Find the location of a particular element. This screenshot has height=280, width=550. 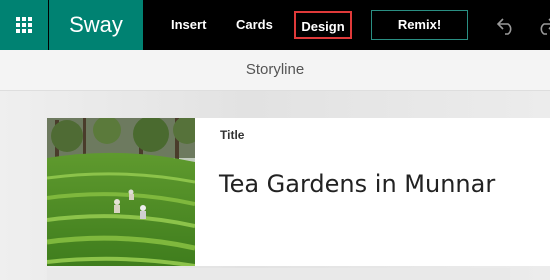

design-tab: Design is located at coordinates (323, 25).